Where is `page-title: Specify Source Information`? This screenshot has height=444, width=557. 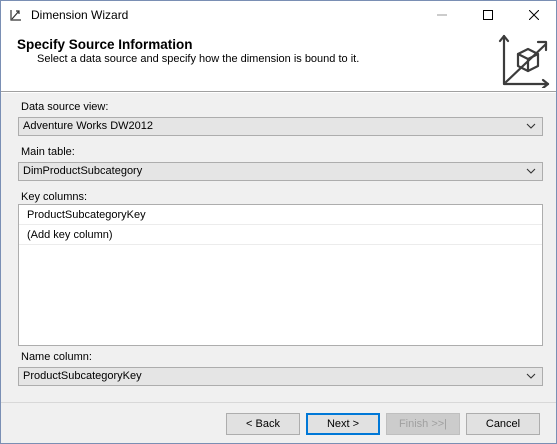
page-title: Specify Source Information is located at coordinates (105, 44).